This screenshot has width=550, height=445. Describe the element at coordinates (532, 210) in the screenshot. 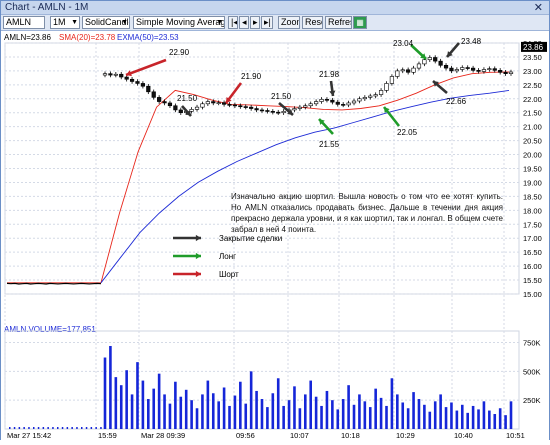

I see `price-tick-label: 18.00` at that location.